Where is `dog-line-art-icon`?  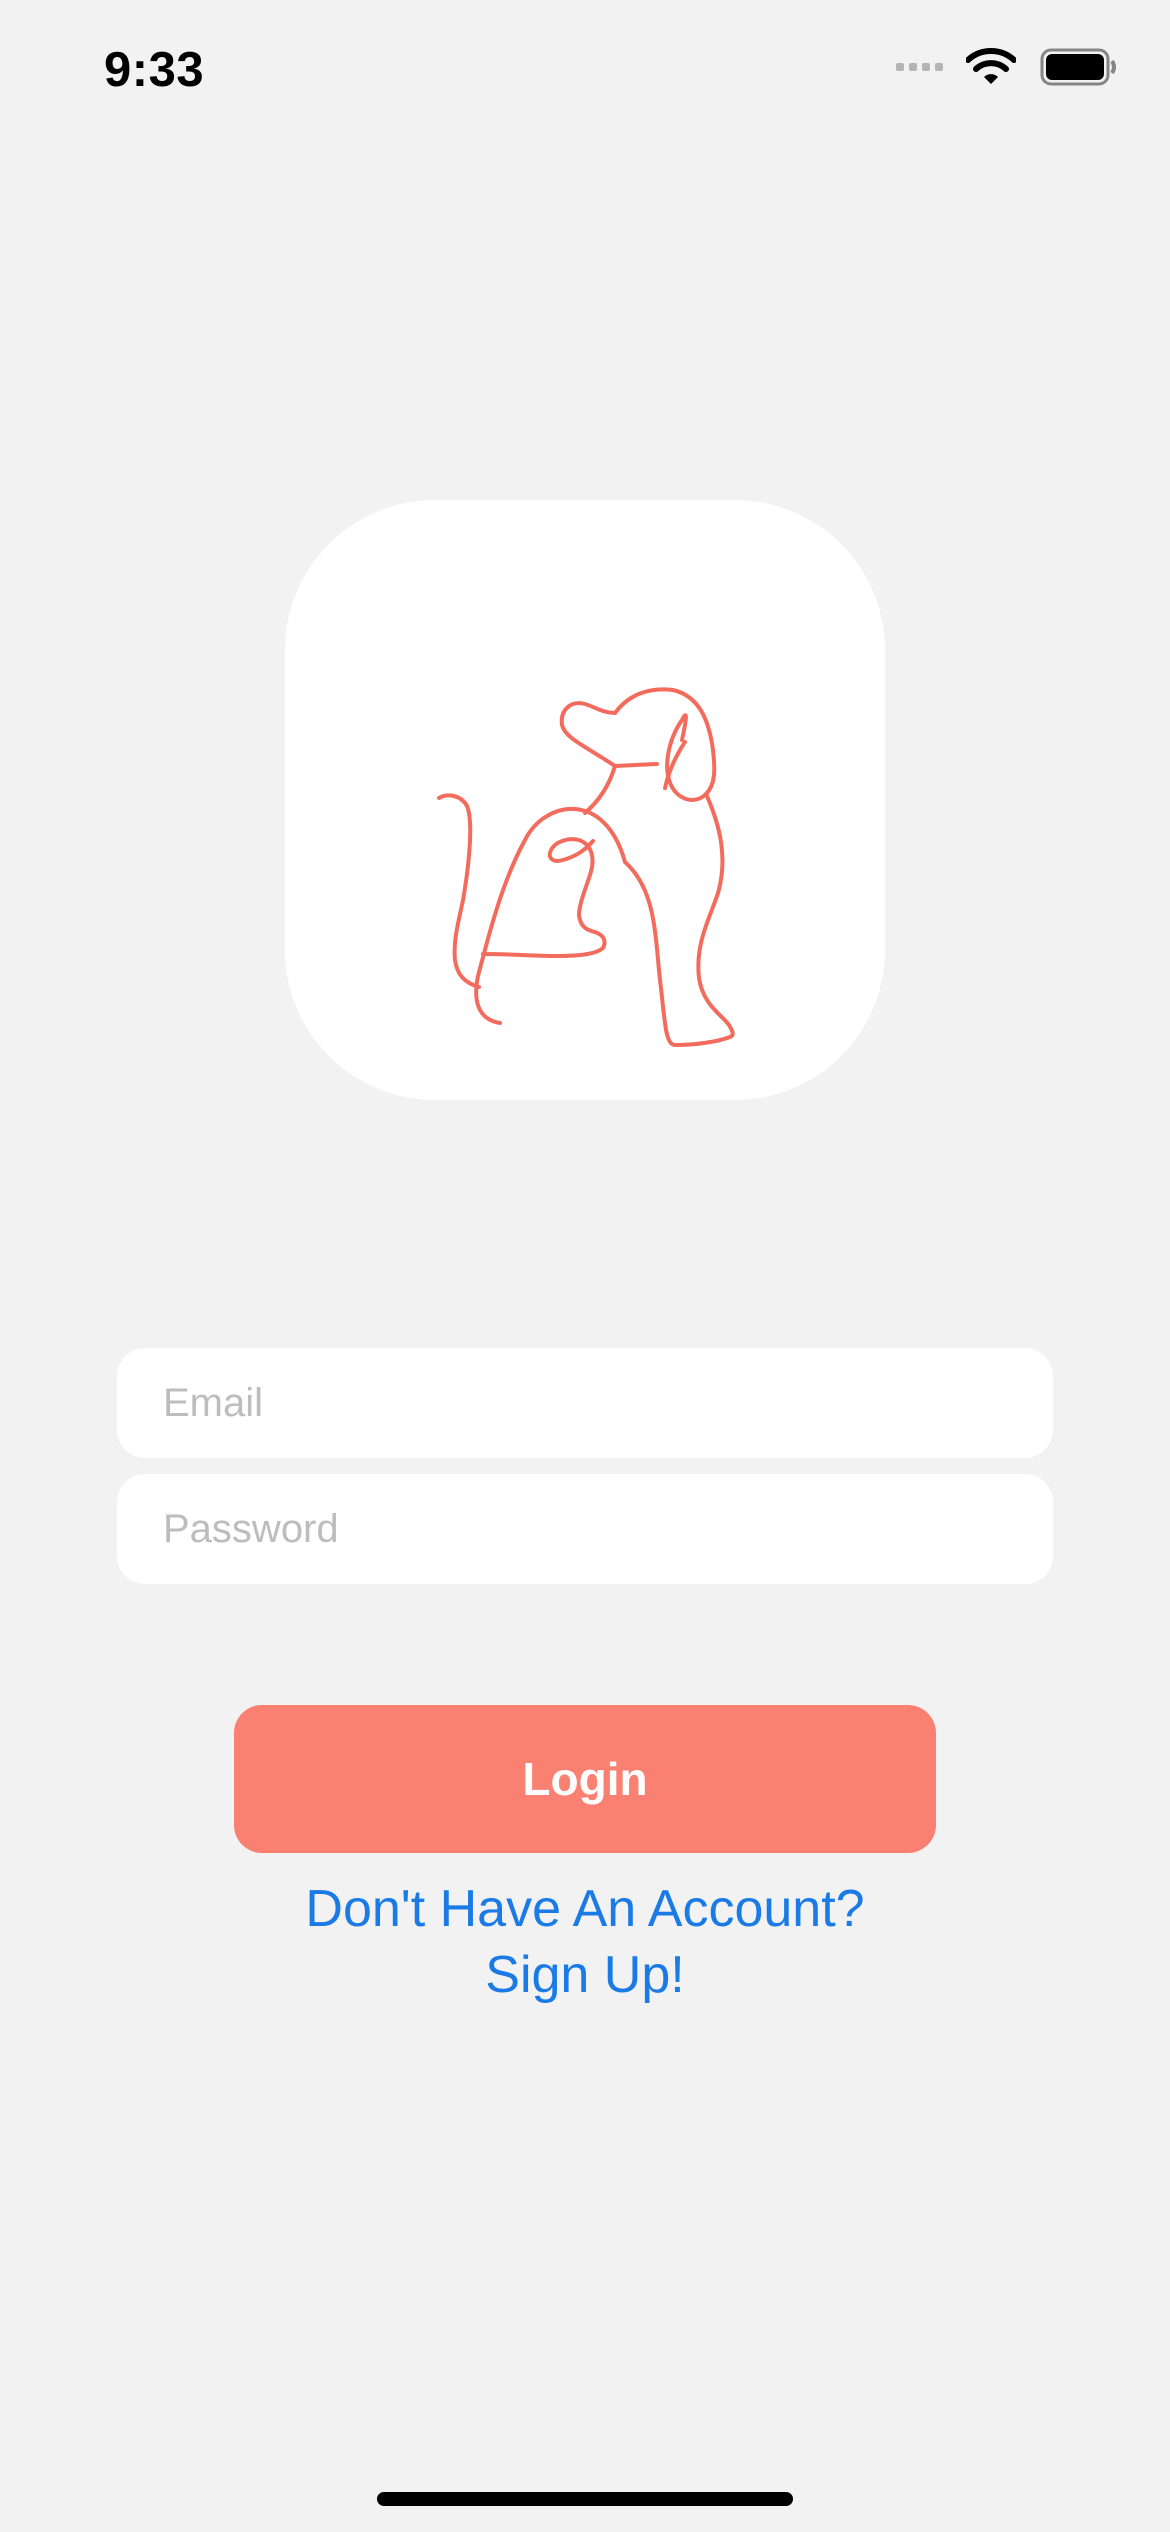 dog-line-art-icon is located at coordinates (586, 867).